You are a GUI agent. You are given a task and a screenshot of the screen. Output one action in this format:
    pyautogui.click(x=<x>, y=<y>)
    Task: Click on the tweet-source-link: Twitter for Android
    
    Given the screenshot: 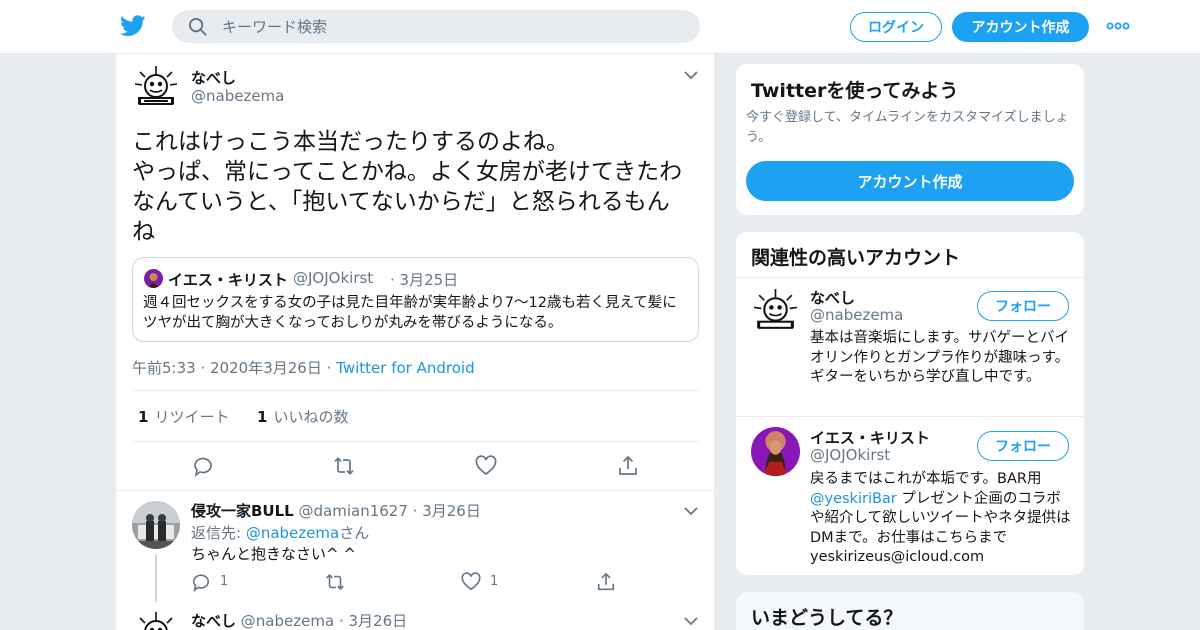 What is the action you would take?
    pyautogui.click(x=405, y=368)
    